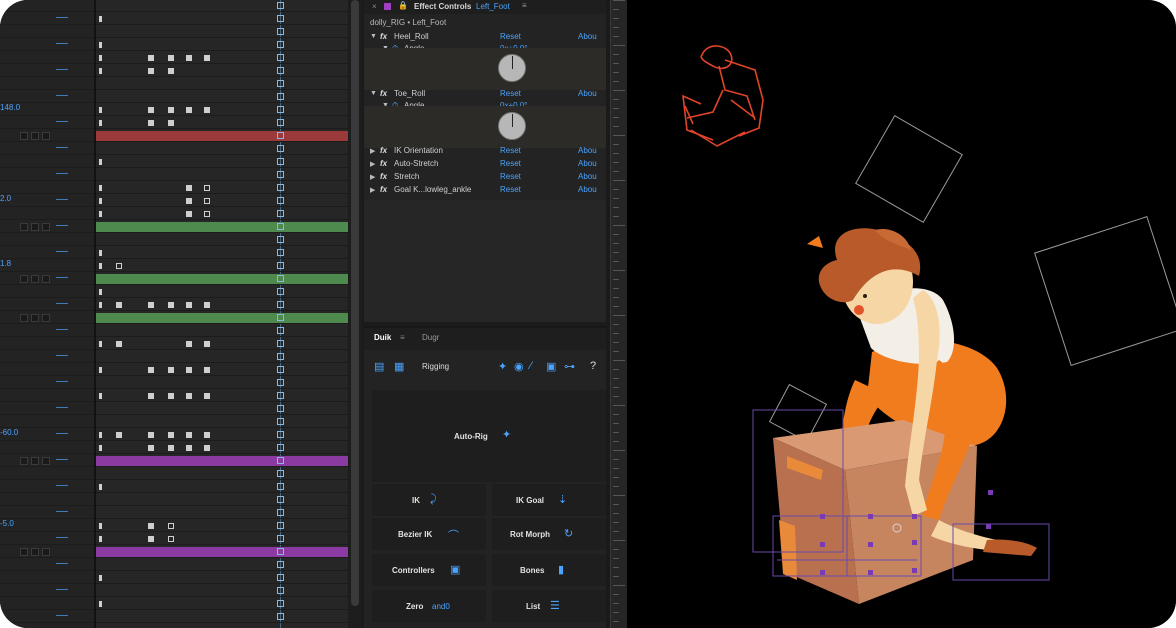  Describe the element at coordinates (549, 534) in the screenshot. I see `rot-morph-button: Rot Morph ↻` at that location.